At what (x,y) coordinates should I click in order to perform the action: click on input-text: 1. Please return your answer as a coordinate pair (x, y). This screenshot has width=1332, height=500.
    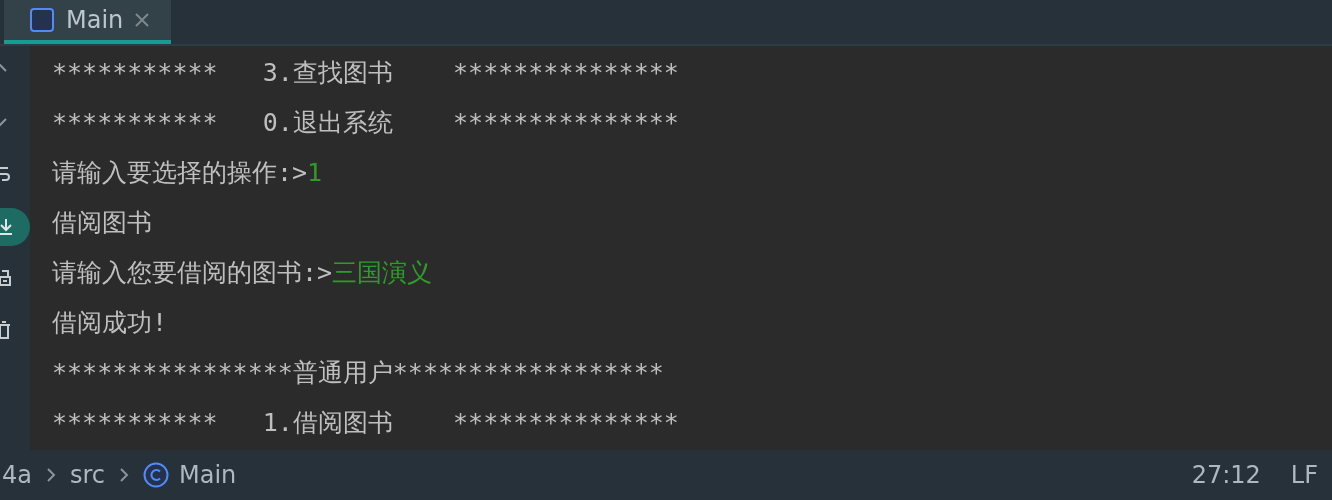
    Looking at the image, I should click on (315, 172).